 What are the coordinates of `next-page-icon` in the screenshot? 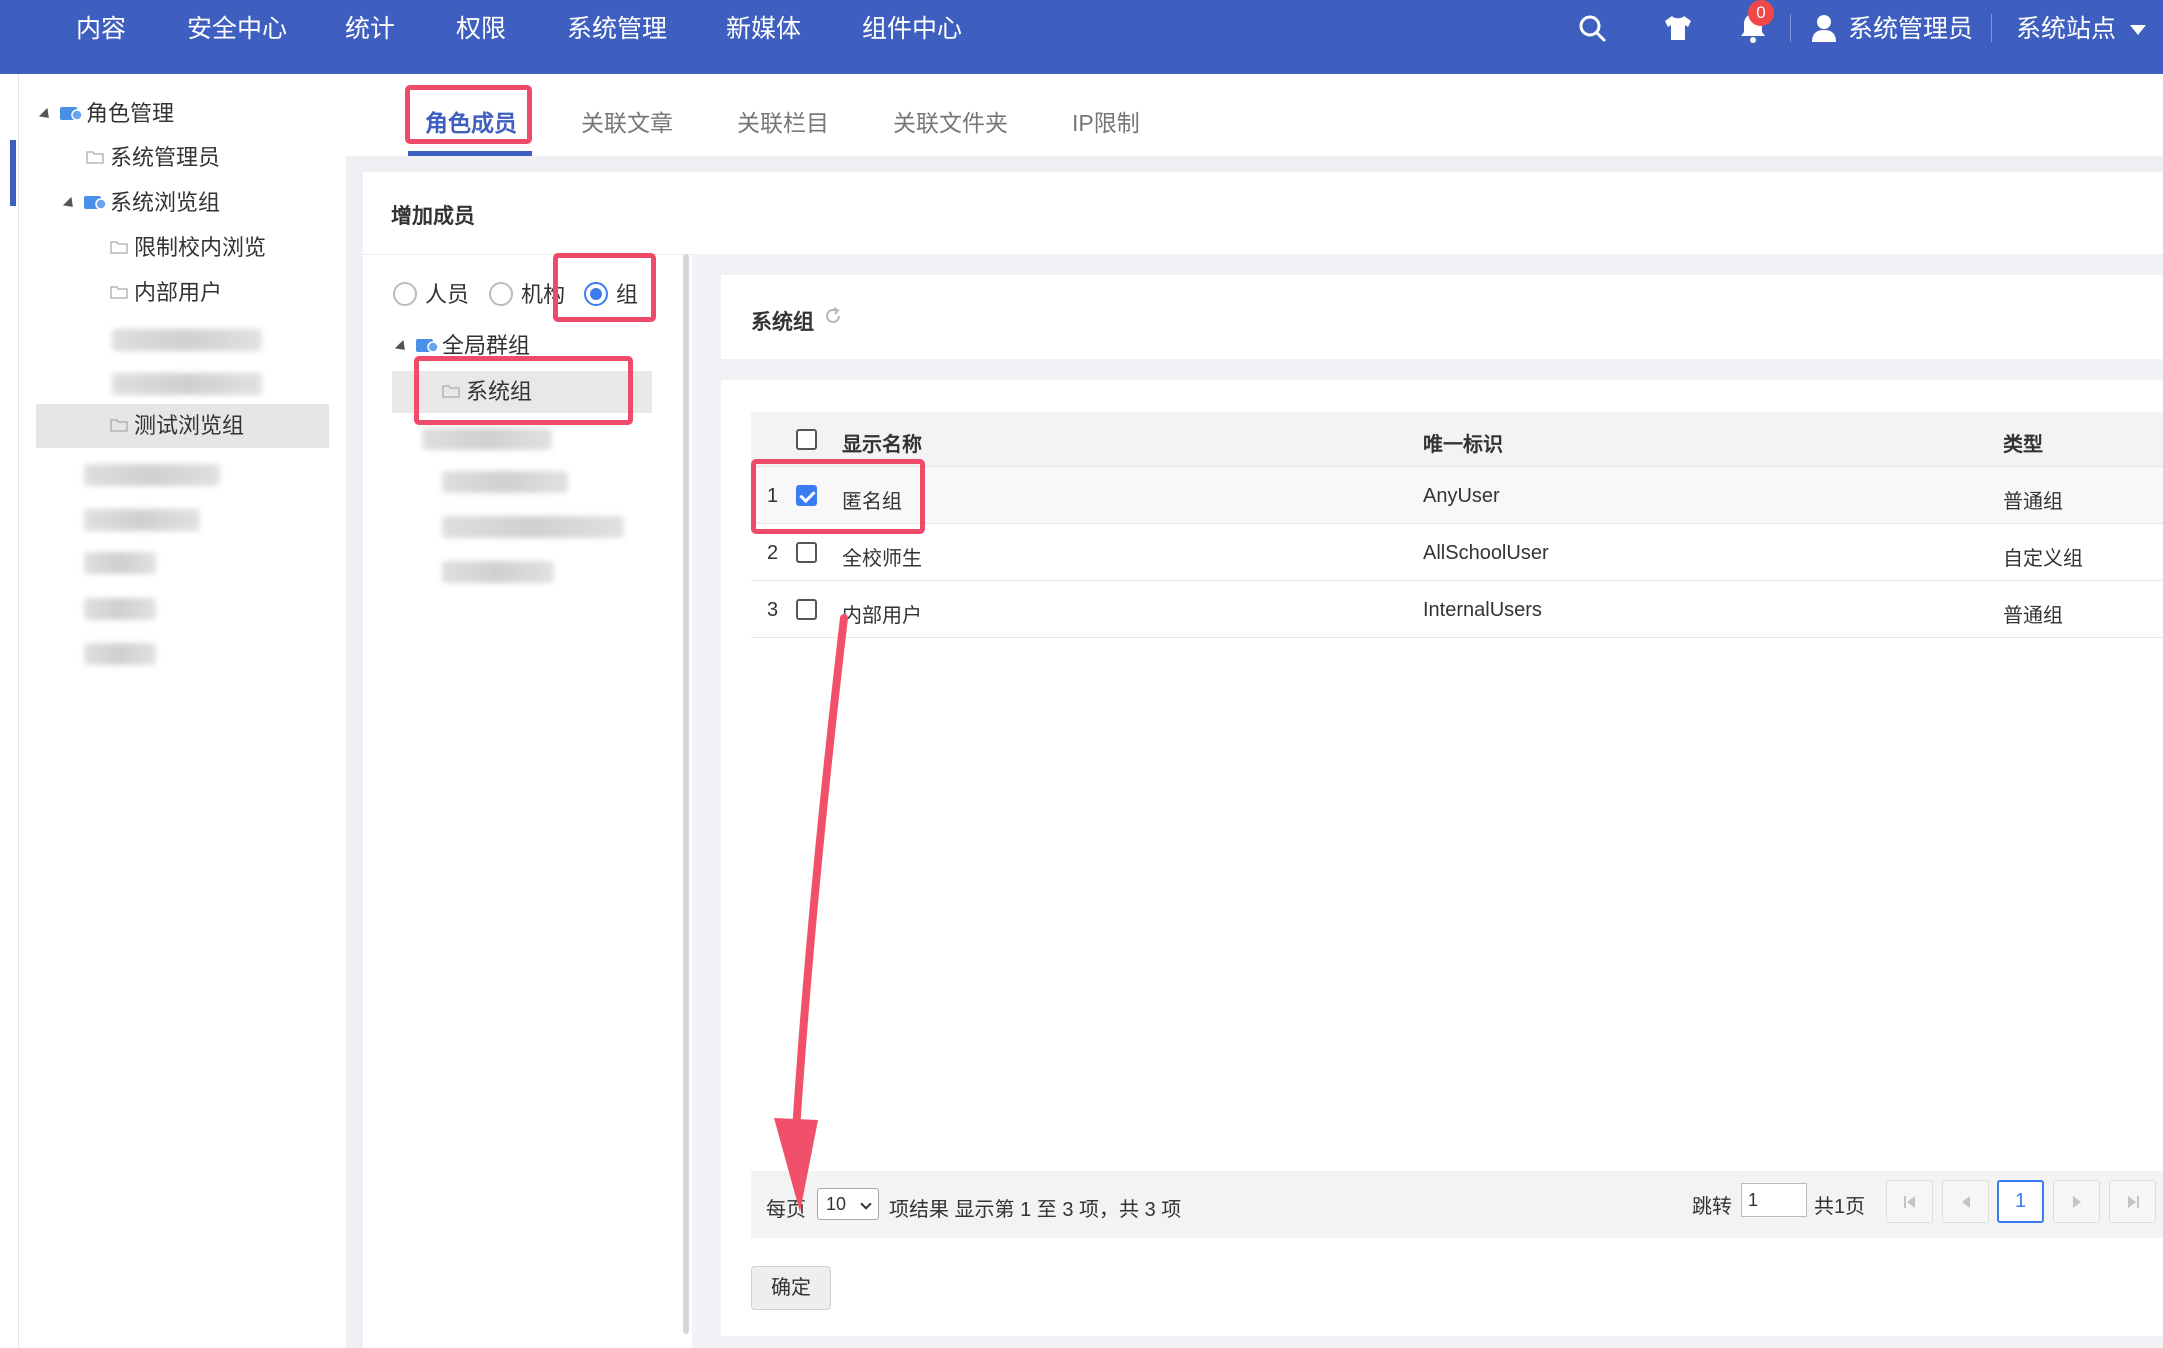 It's located at (2076, 1201).